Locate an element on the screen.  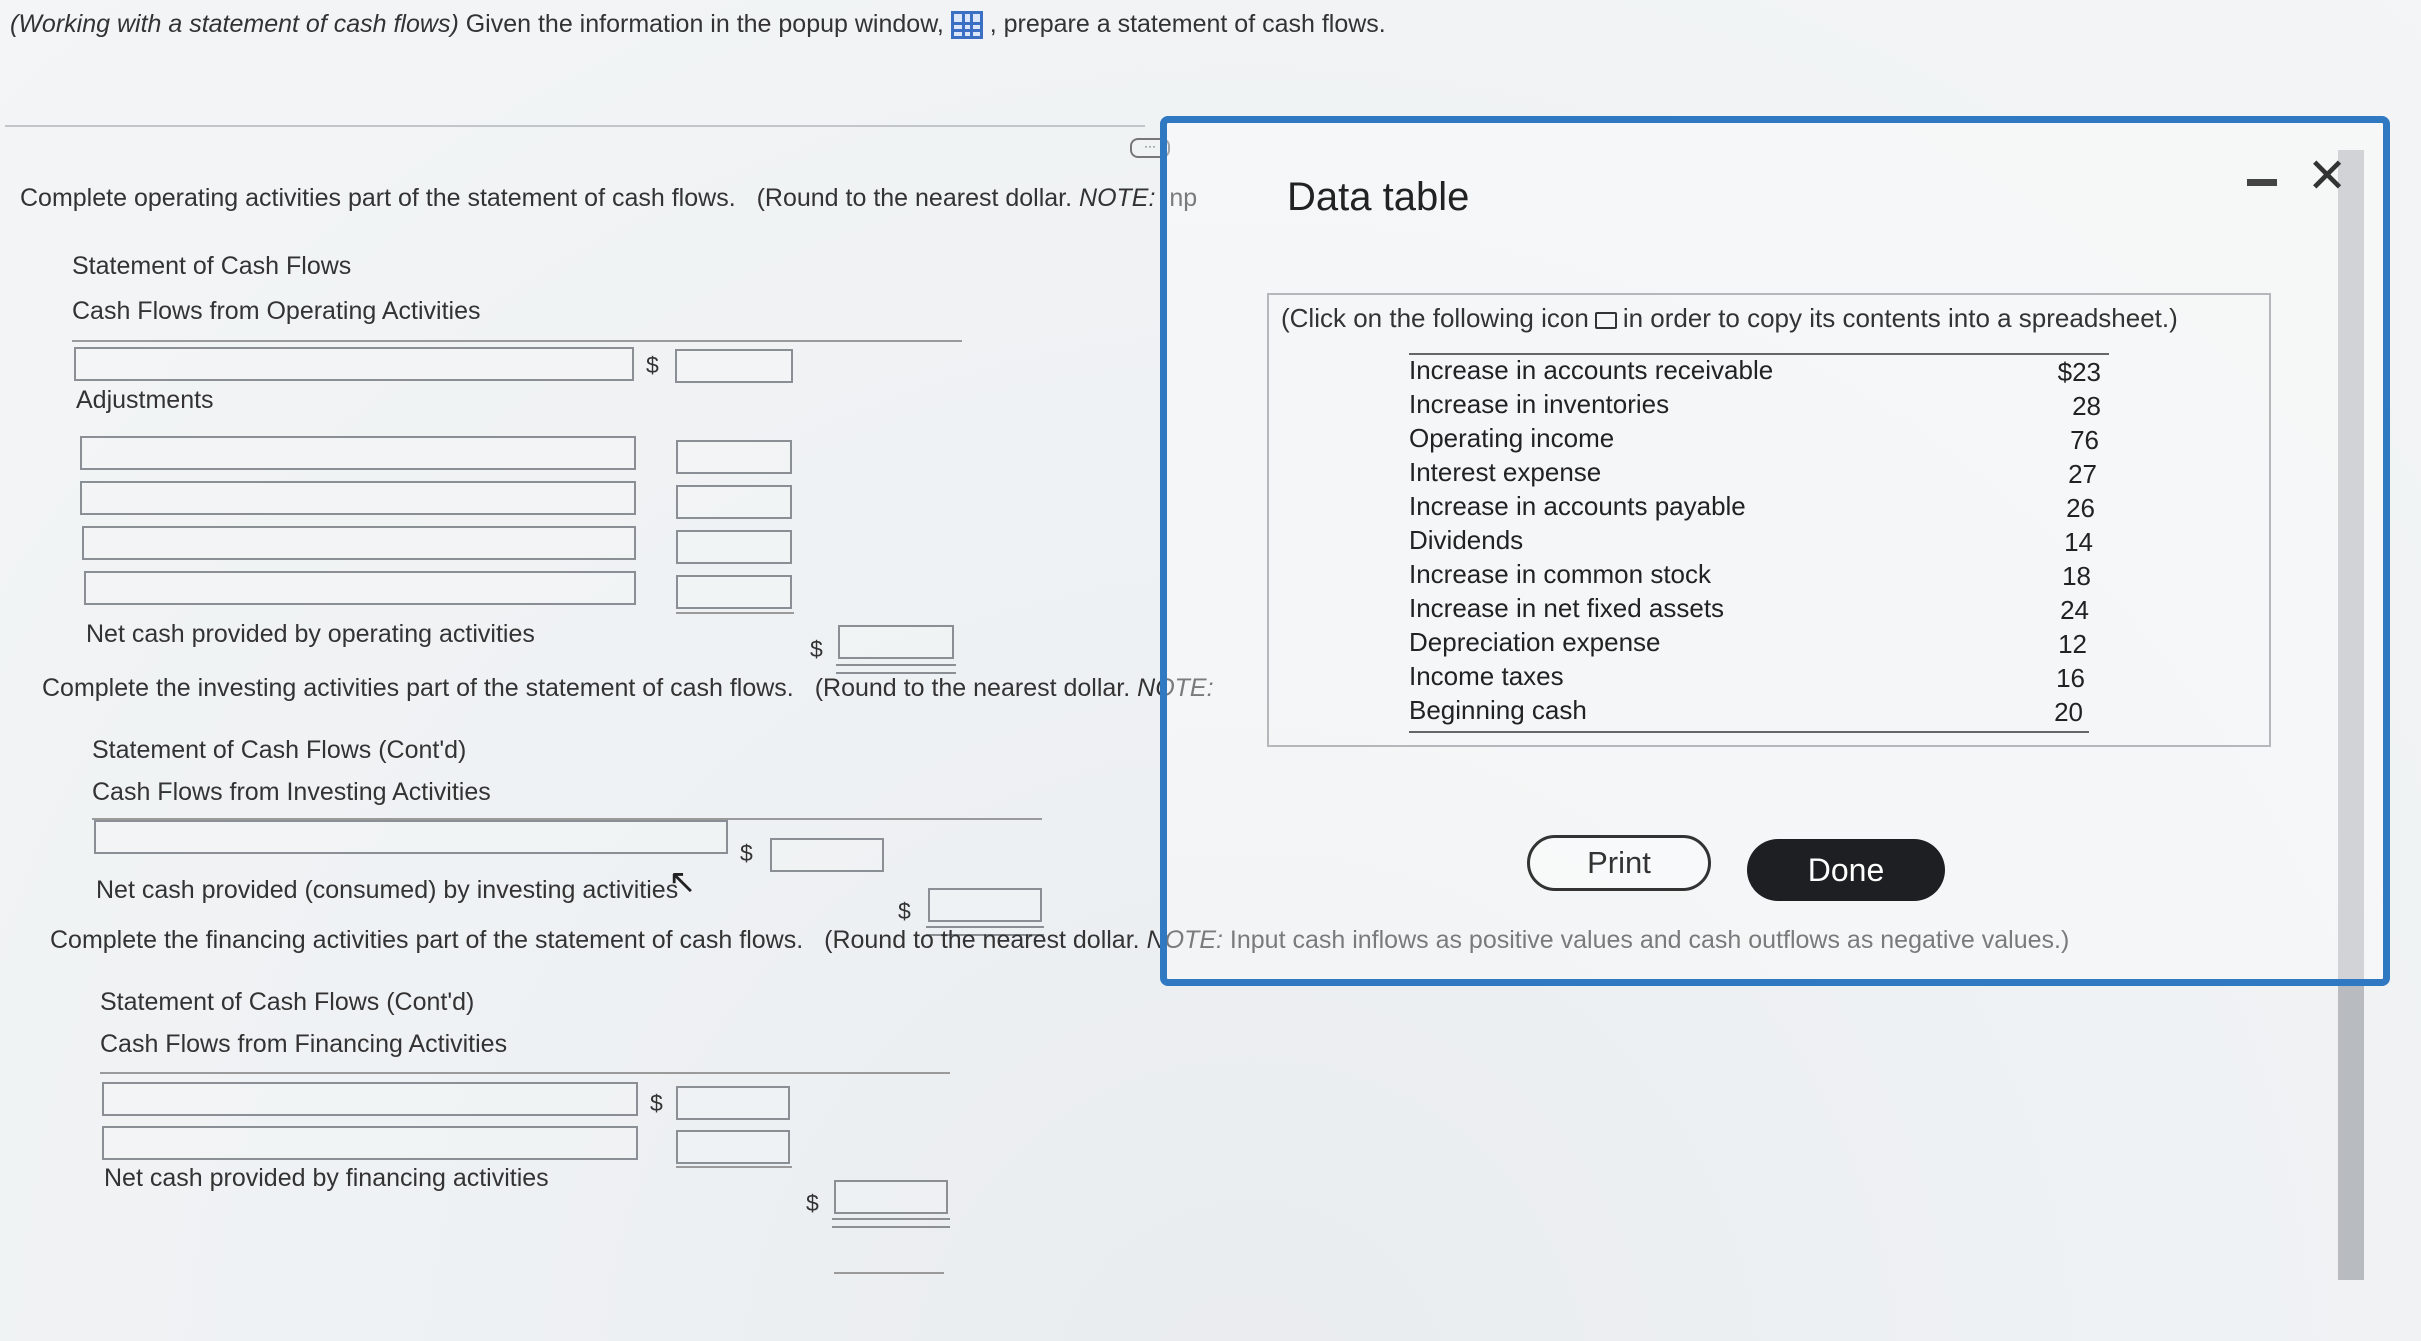
print-button: Print is located at coordinates (1619, 863).